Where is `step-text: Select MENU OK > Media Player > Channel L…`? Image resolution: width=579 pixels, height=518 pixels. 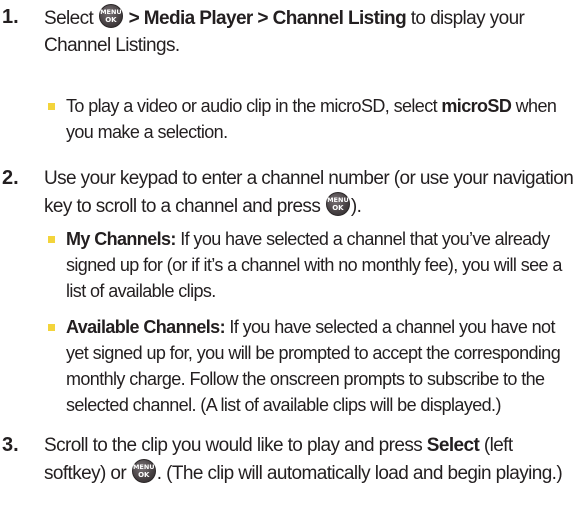
step-text: Select MENU OK > Media Player > Channel L… is located at coordinates (309, 31).